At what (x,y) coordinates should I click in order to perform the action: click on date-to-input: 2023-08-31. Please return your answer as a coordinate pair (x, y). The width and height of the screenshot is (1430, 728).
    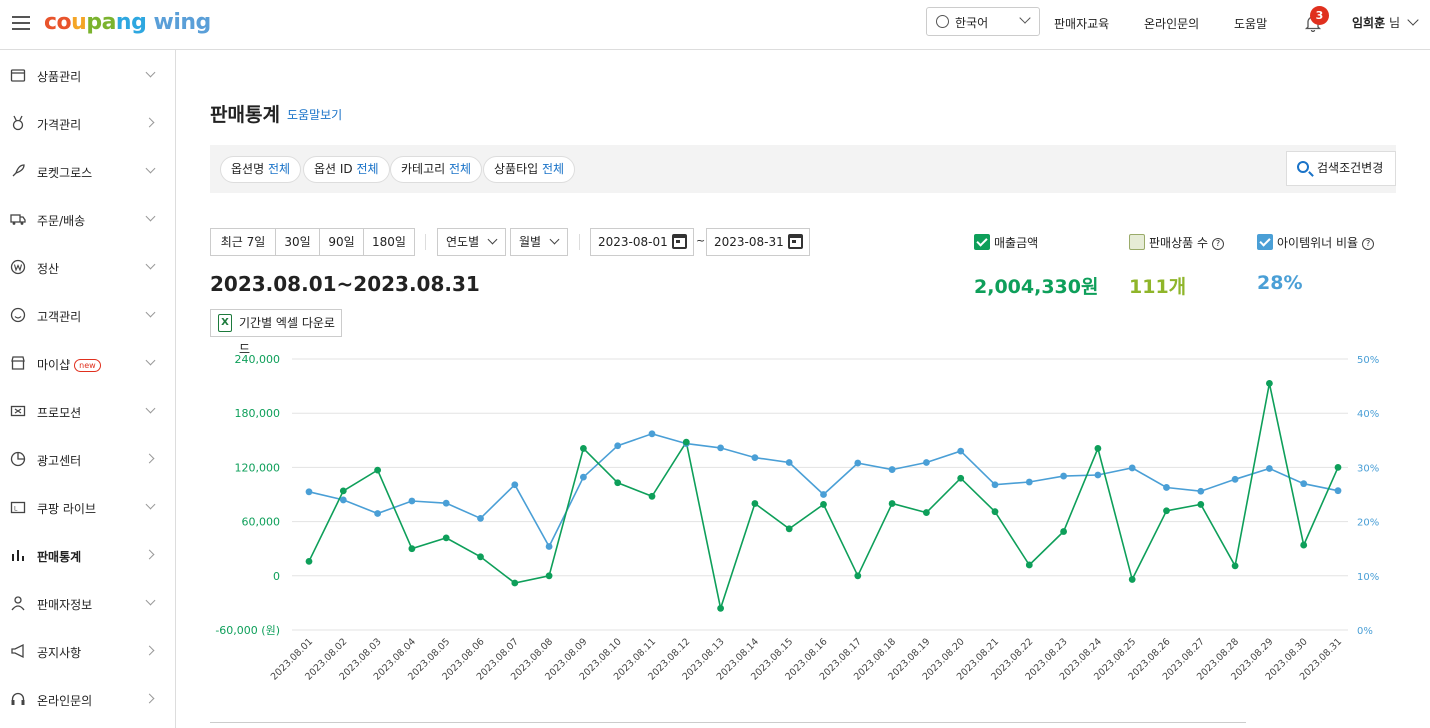
    Looking at the image, I should click on (758, 242).